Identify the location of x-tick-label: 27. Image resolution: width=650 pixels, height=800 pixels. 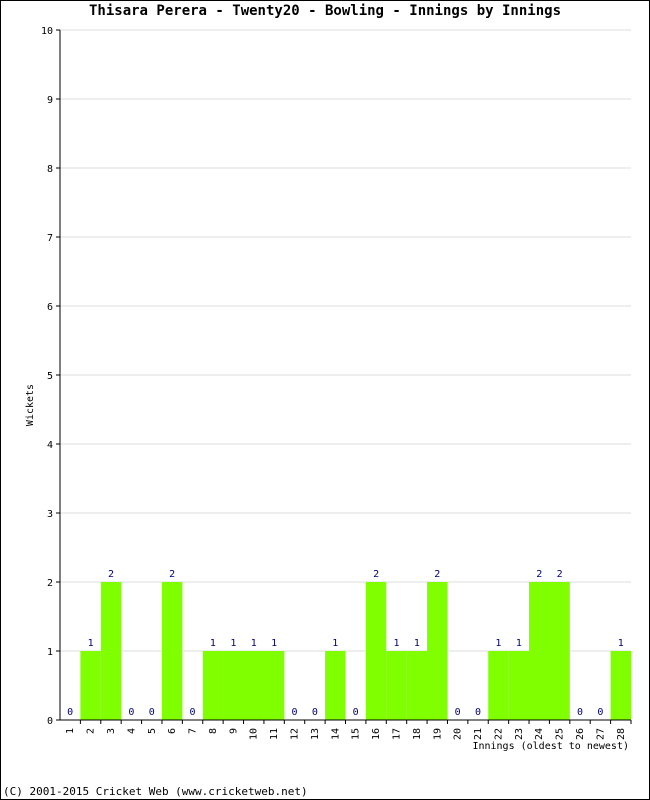
(600, 734).